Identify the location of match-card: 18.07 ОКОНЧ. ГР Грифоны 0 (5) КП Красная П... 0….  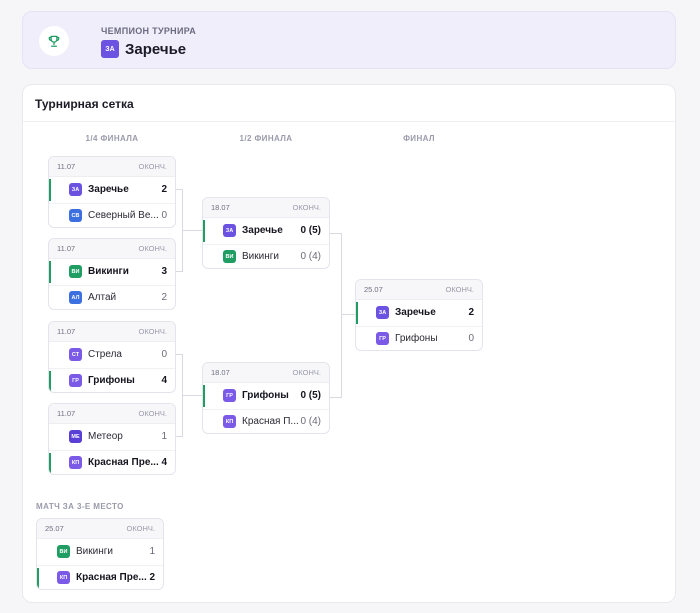
(266, 398).